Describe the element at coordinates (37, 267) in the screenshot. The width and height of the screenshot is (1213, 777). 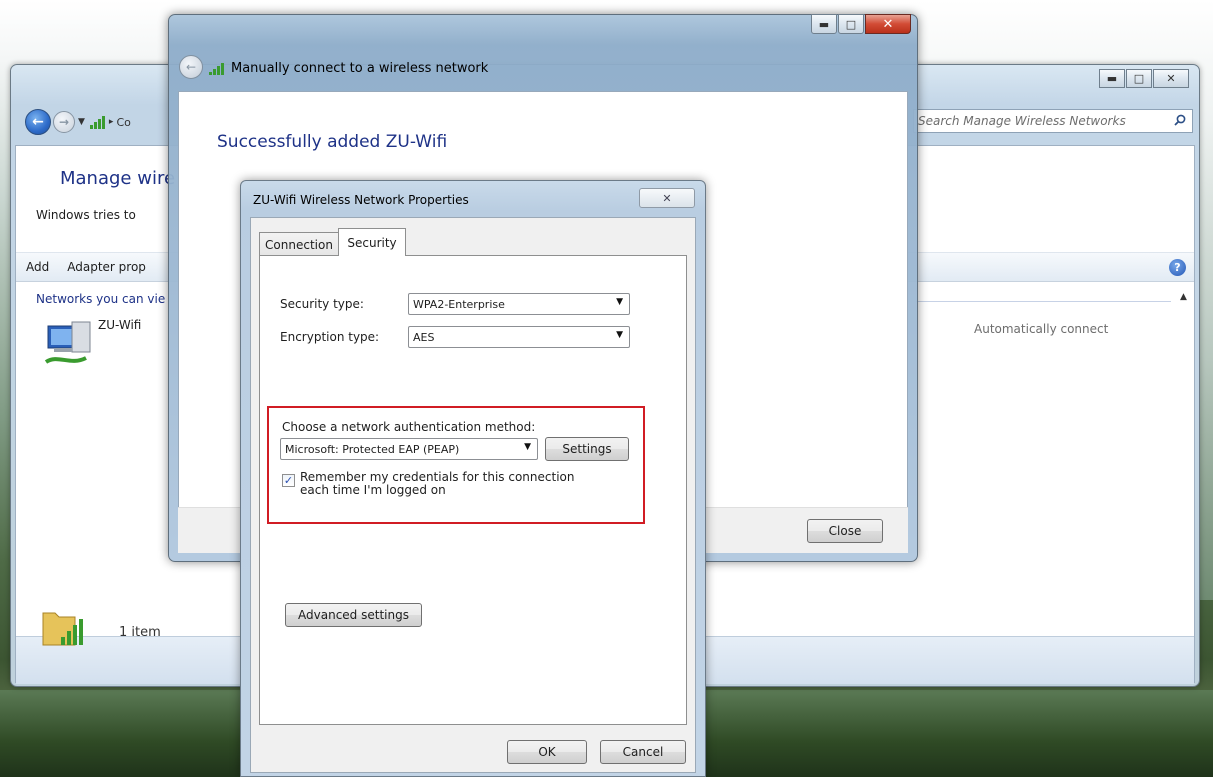
I see `add-button: Add` at that location.